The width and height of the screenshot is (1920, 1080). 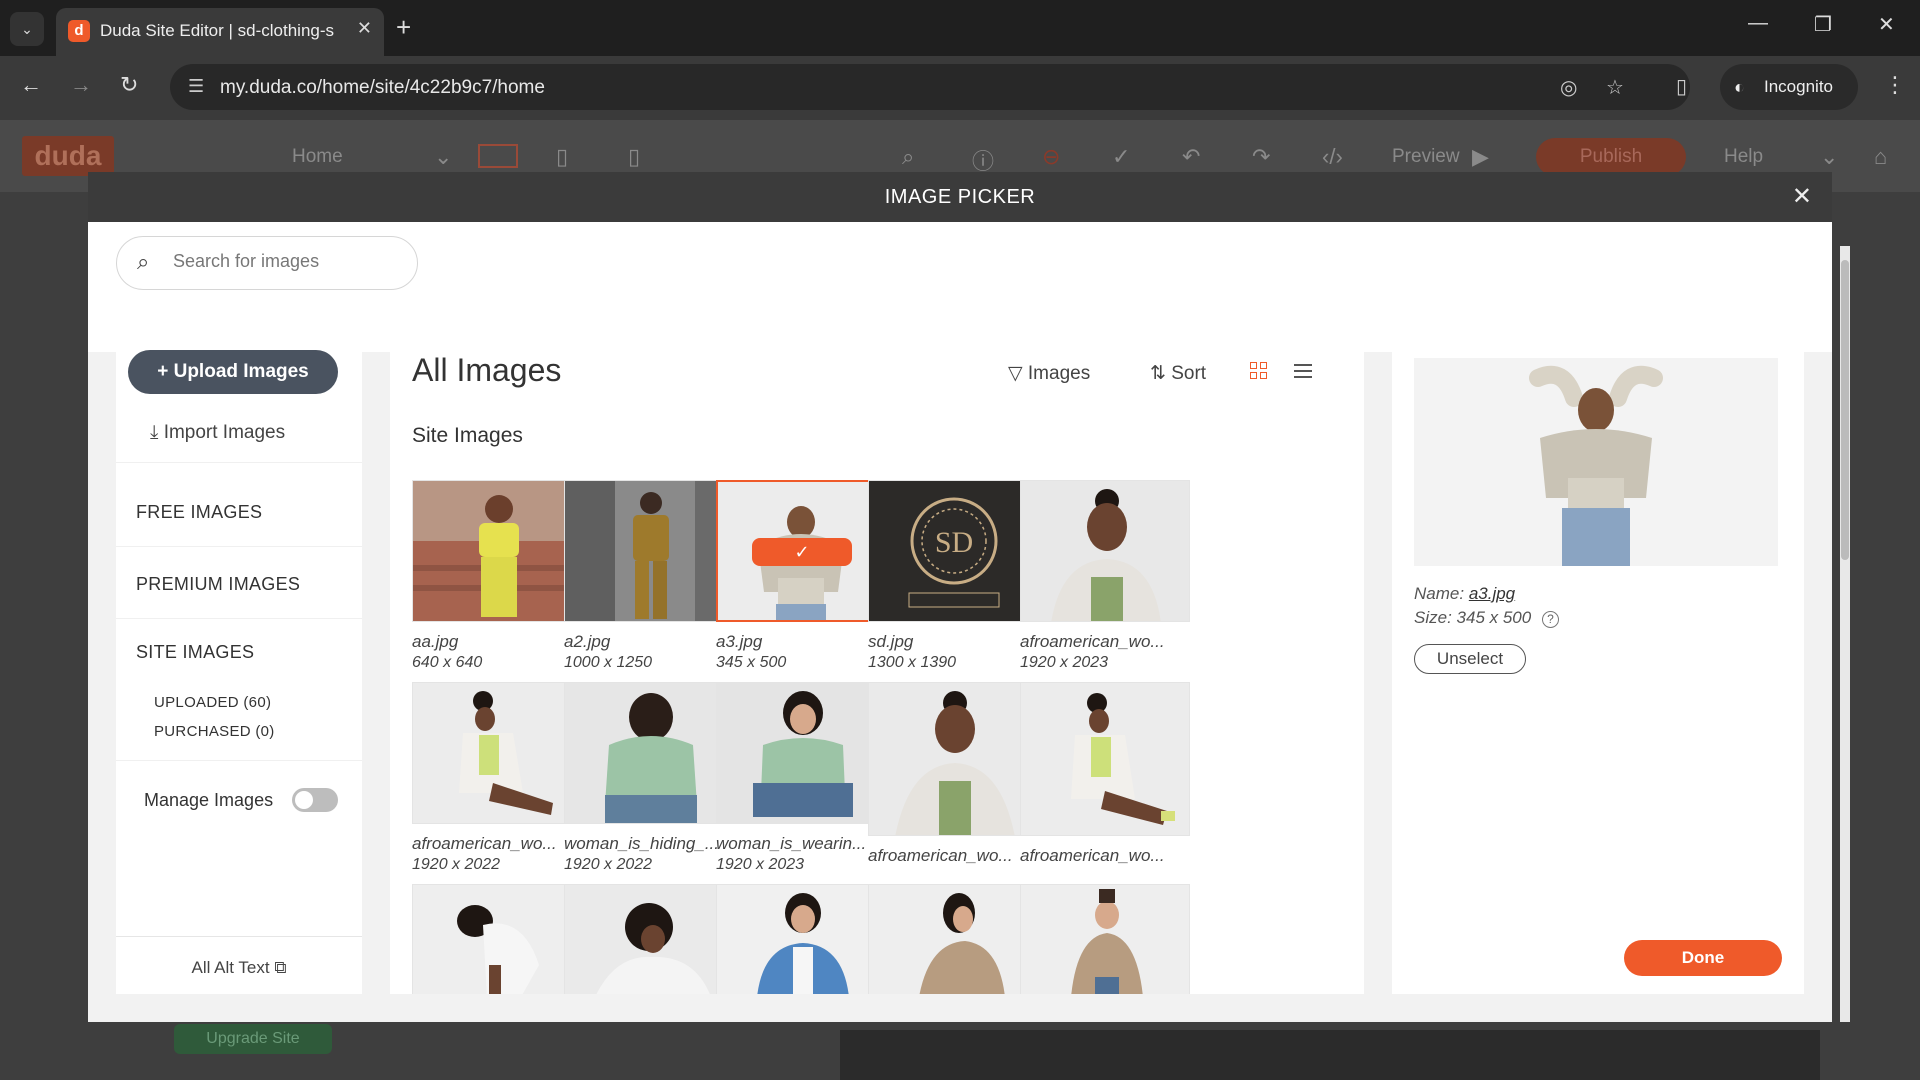 I want to click on home-icon: ⌂, so click(x=1880, y=157).